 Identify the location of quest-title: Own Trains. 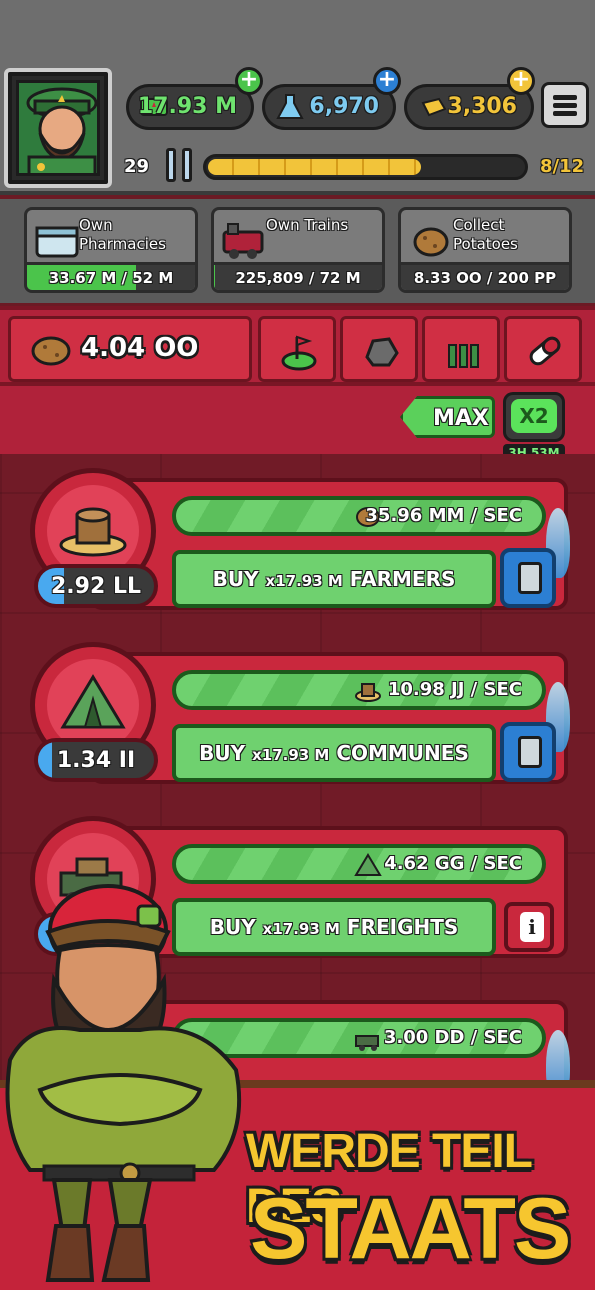
(307, 225).